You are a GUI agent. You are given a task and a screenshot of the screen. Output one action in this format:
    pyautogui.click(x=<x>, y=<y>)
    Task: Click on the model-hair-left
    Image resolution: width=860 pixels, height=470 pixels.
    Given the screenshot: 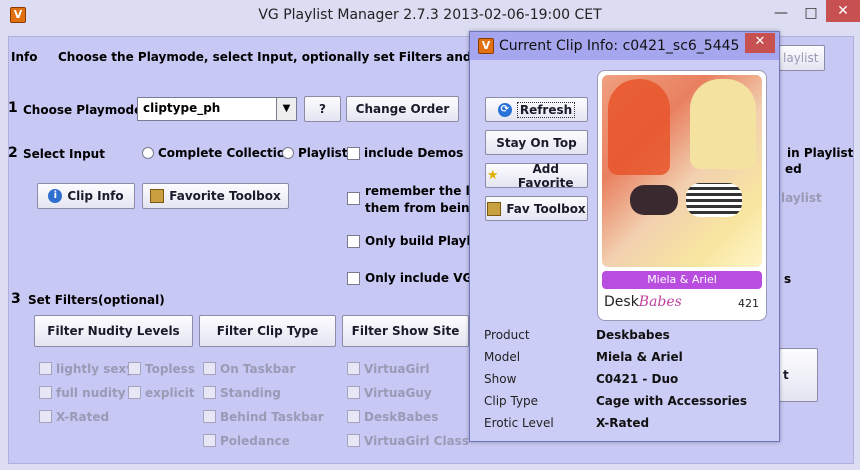 What is the action you would take?
    pyautogui.click(x=639, y=127)
    